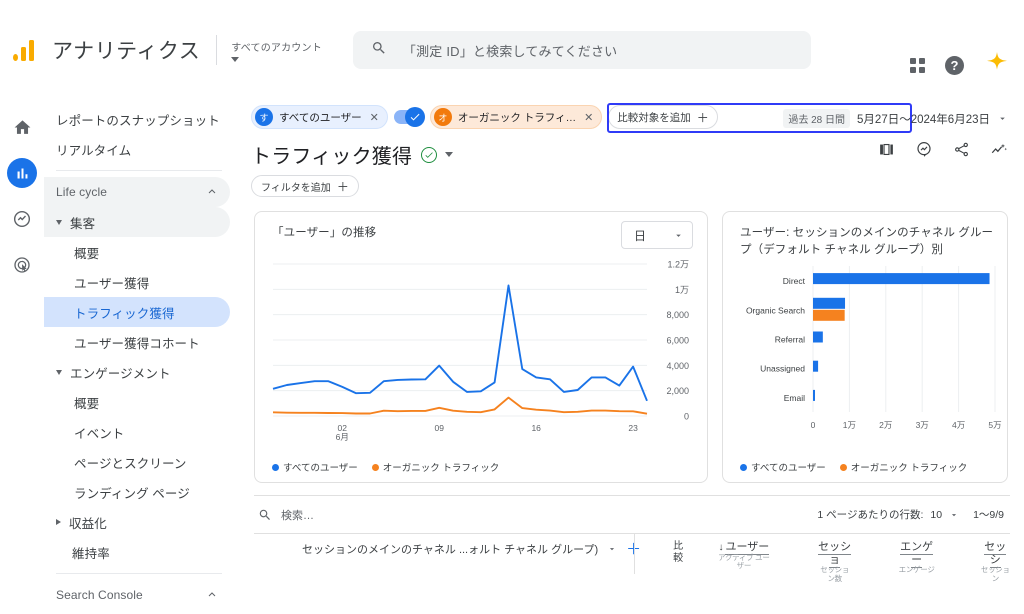  I want to click on svg-text: 4,000, so click(677, 366).